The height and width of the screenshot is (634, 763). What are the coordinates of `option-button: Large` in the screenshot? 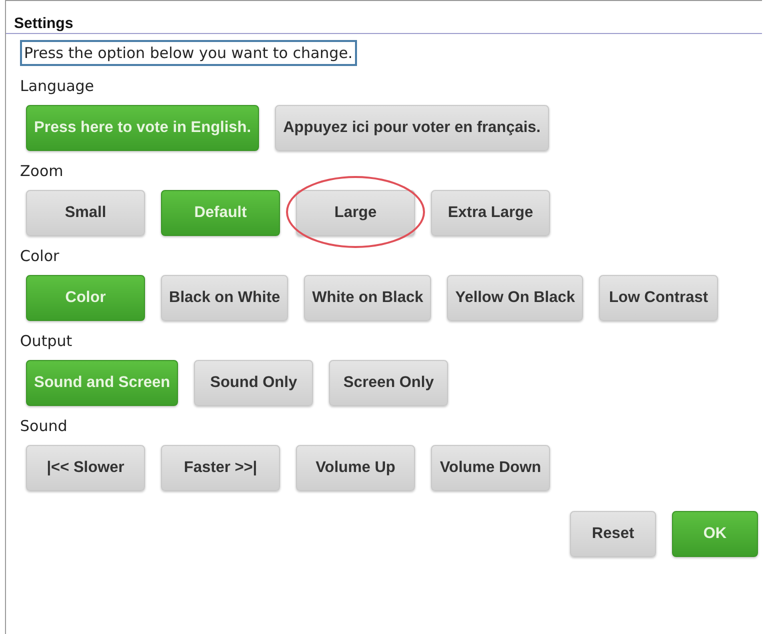 It's located at (355, 213).